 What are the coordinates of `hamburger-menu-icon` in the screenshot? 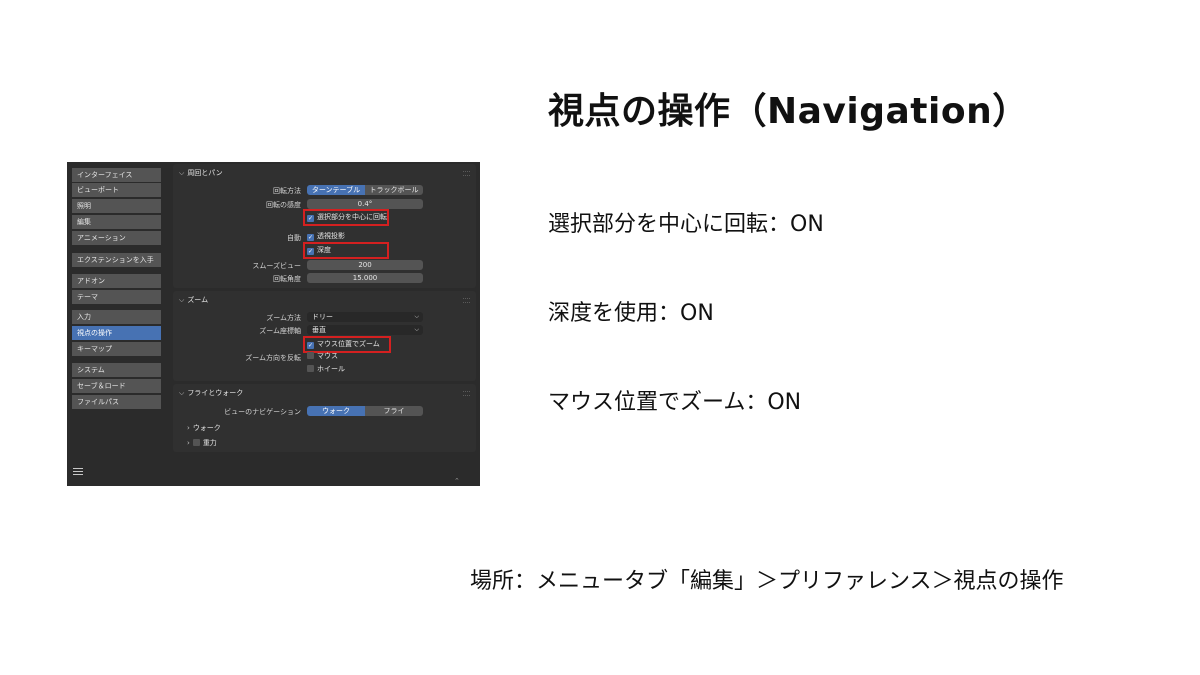 It's located at (78, 472).